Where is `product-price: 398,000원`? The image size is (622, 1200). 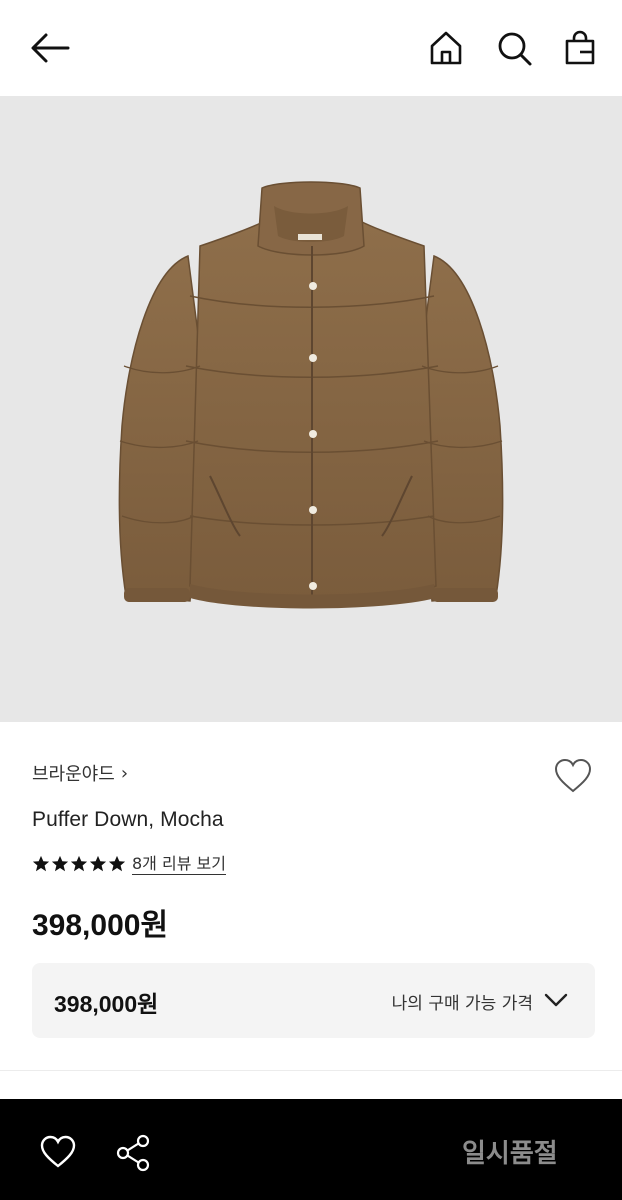 product-price: 398,000원 is located at coordinates (100, 925).